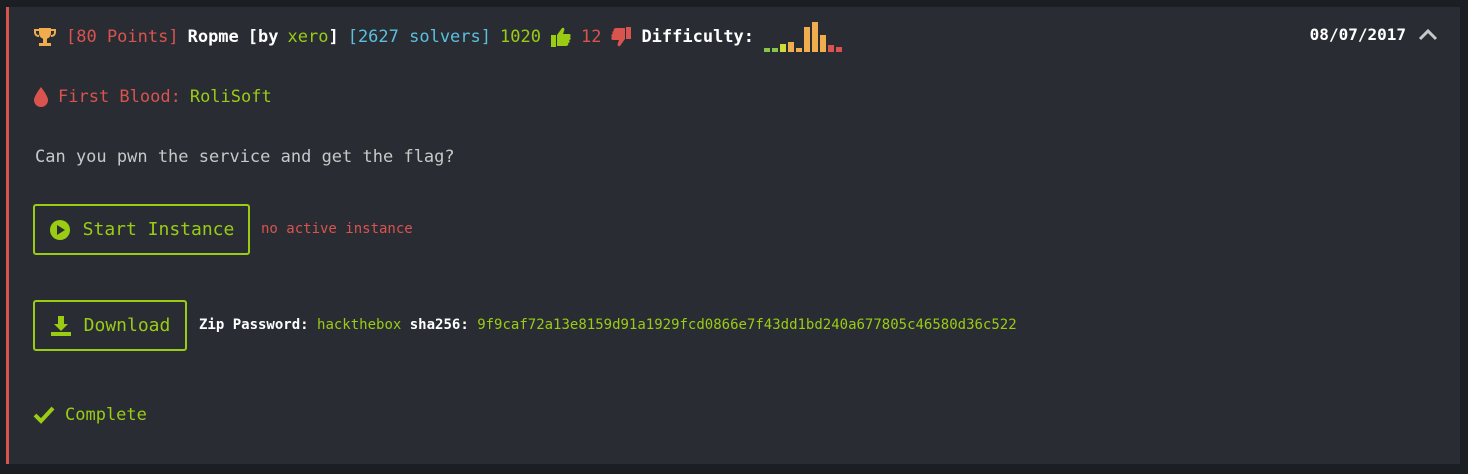  What do you see at coordinates (41, 97) in the screenshot?
I see `blood-drop-icon` at bounding box center [41, 97].